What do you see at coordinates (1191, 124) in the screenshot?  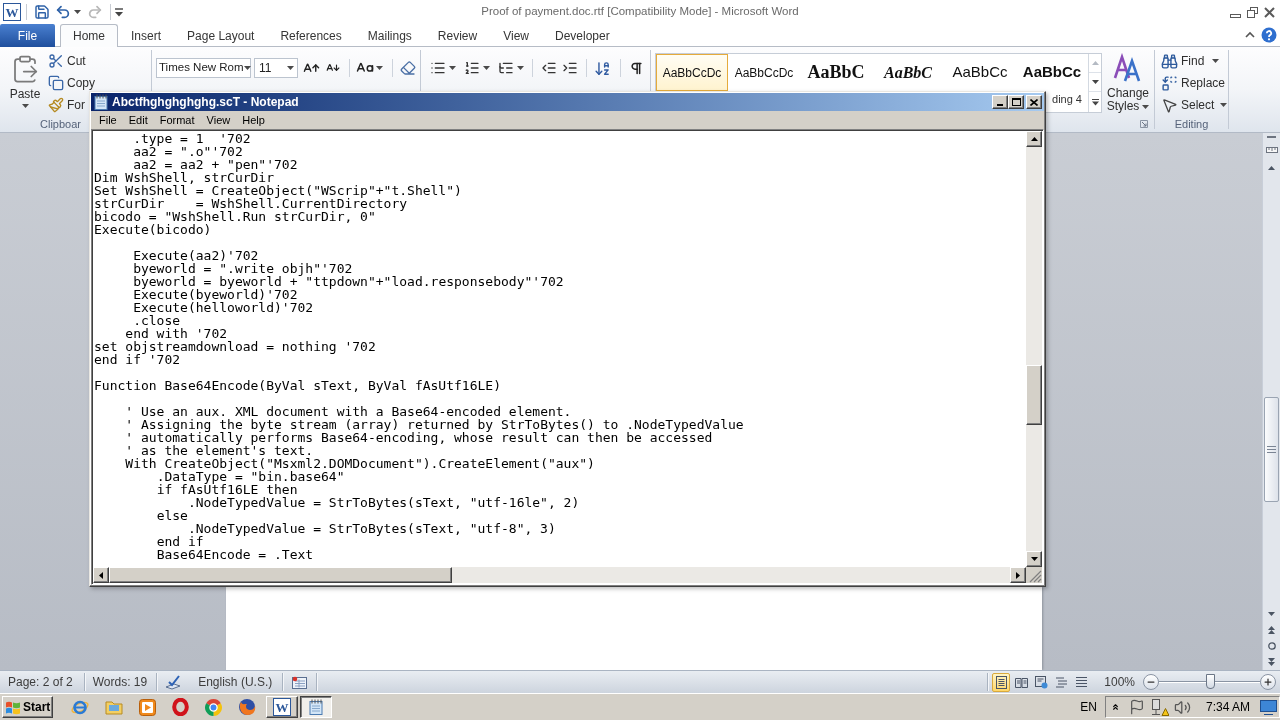 I see `group-label: Editing` at bounding box center [1191, 124].